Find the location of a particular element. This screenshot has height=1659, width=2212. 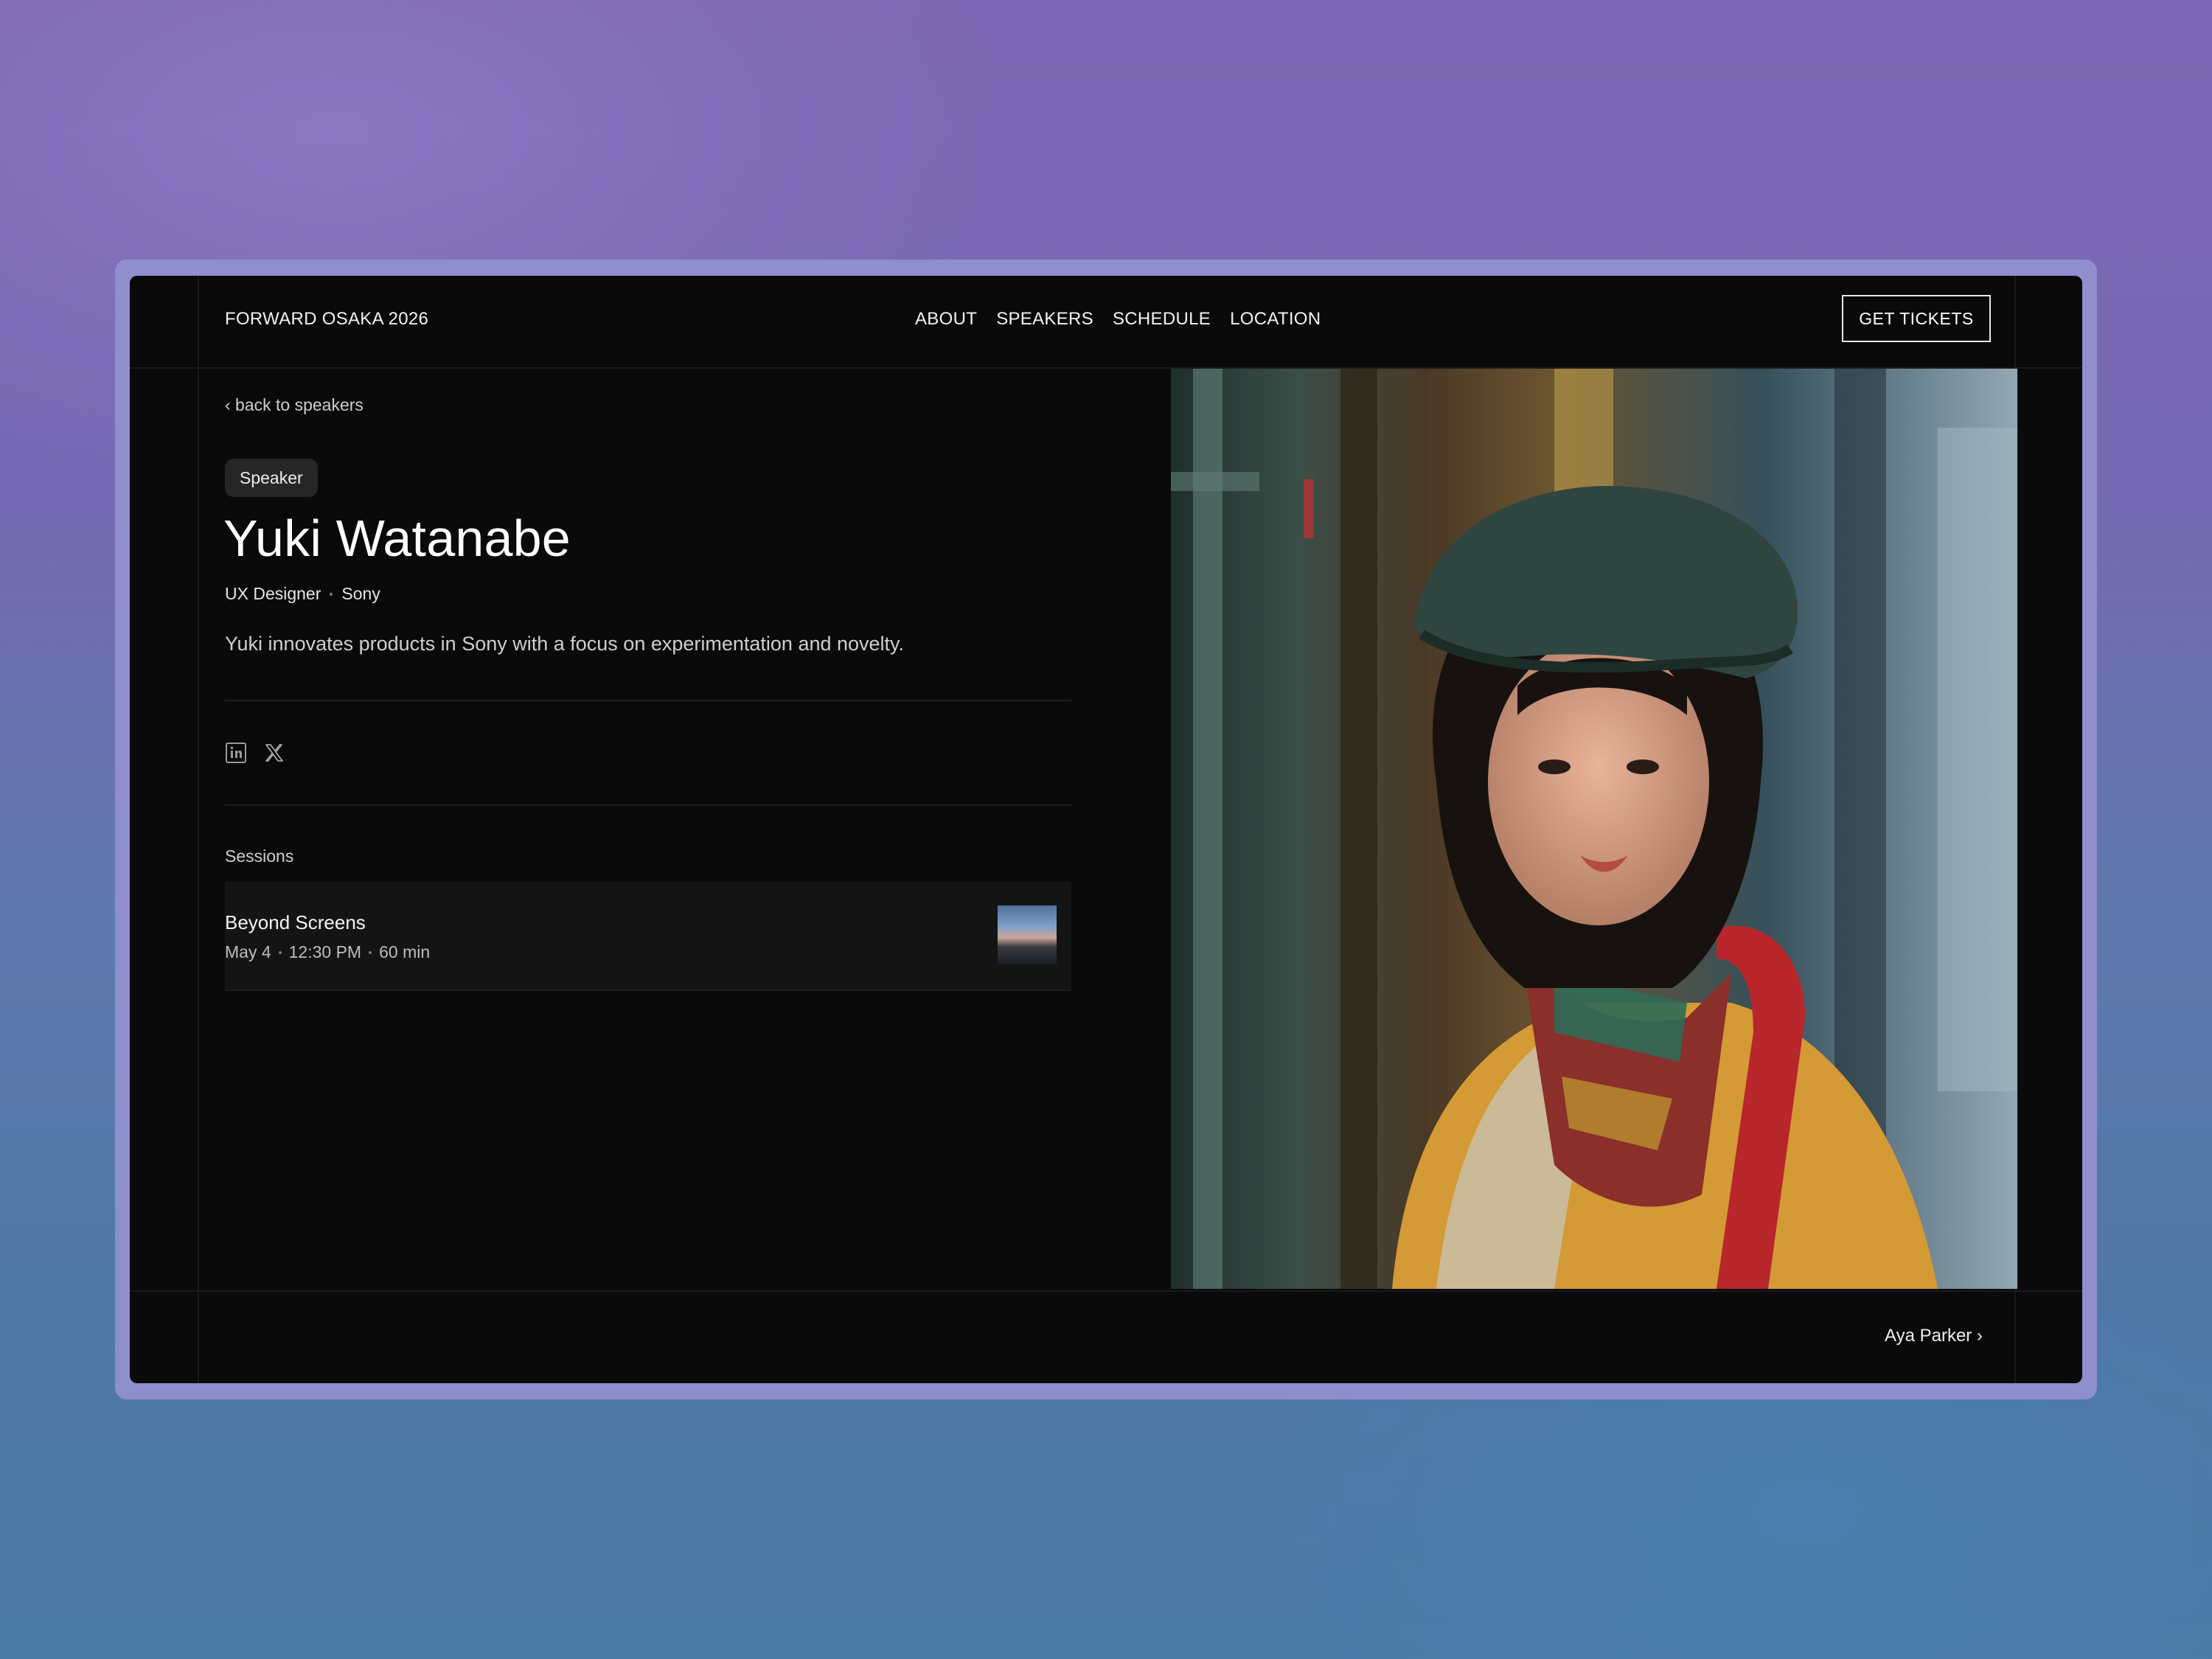

main-nav: ABOUT SPEAKERS SCHEDULE LOCATION is located at coordinates (1118, 319).